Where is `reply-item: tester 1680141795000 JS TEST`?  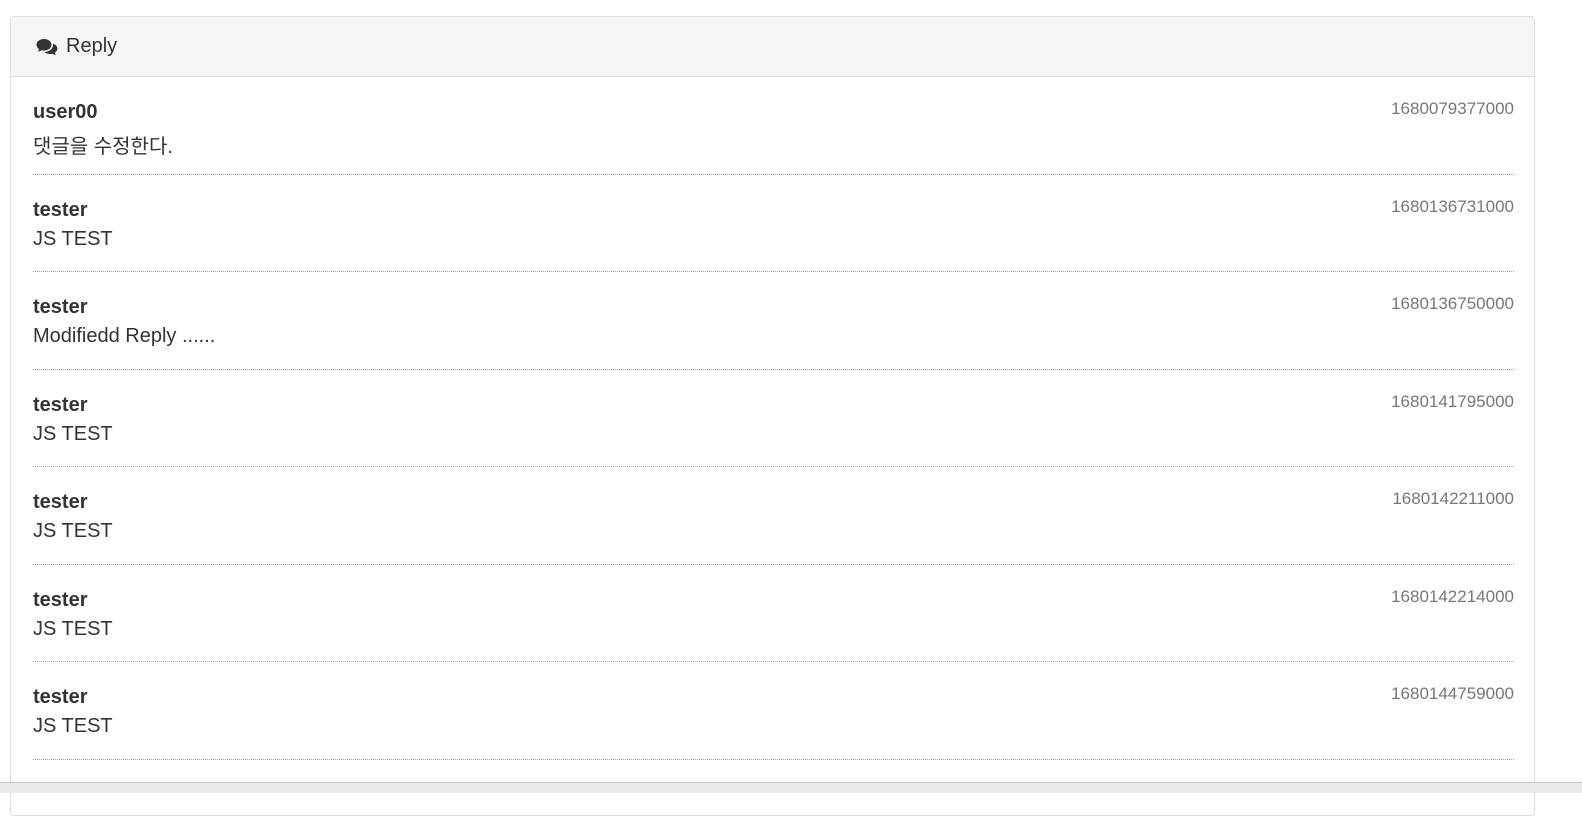 reply-item: tester 1680141795000 JS TEST is located at coordinates (773, 418).